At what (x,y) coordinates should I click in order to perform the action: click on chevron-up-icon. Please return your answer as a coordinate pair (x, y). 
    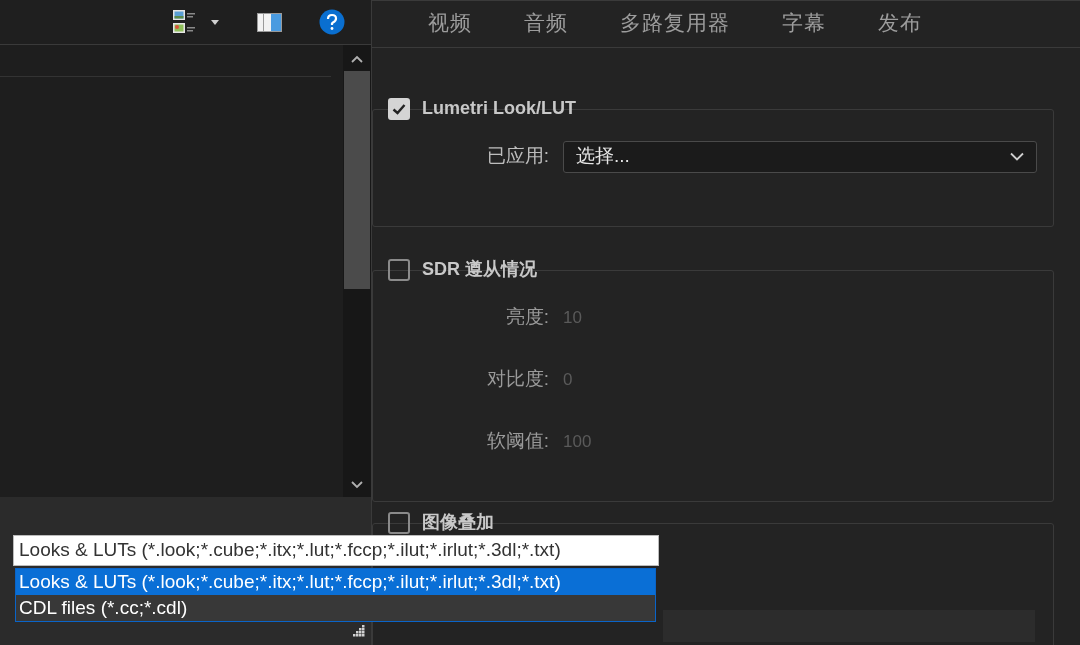
    Looking at the image, I should click on (357, 59).